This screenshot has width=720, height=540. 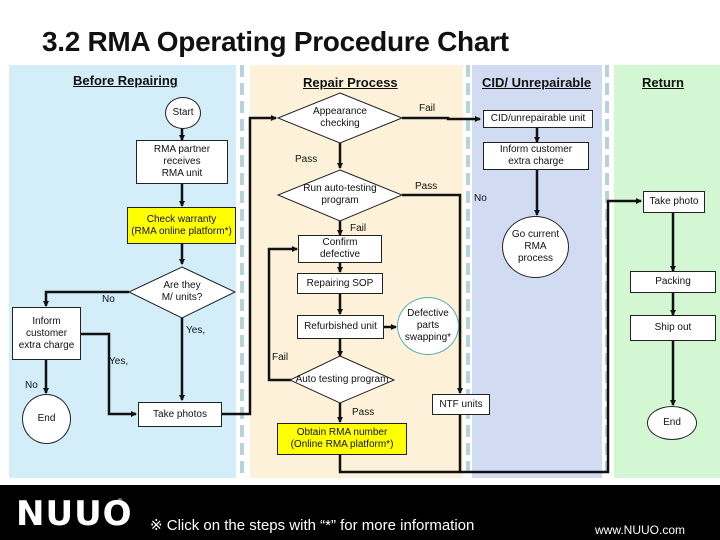 I want to click on nuuo-logo: NUUO, so click(x=74, y=514).